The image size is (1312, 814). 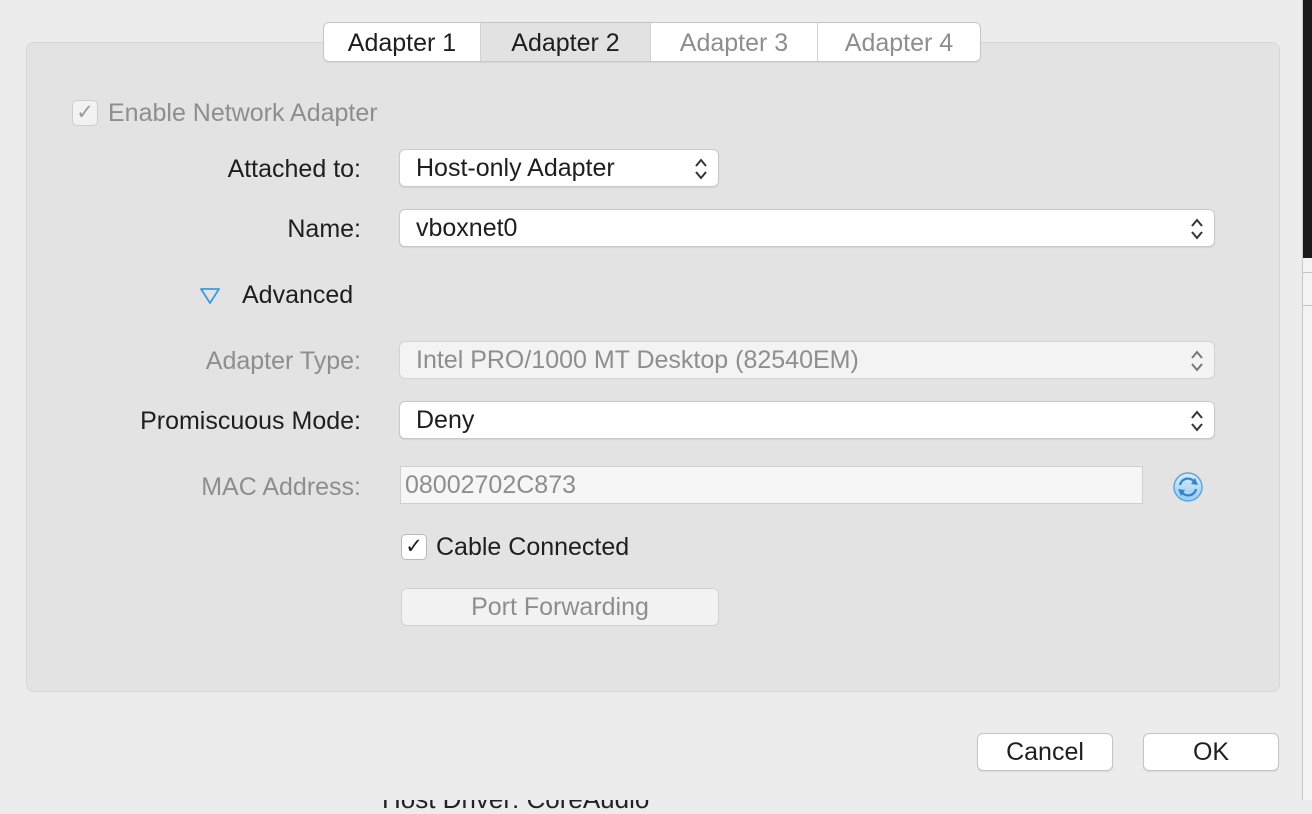 I want to click on promiscuous-mode-popup: Deny, so click(x=807, y=420).